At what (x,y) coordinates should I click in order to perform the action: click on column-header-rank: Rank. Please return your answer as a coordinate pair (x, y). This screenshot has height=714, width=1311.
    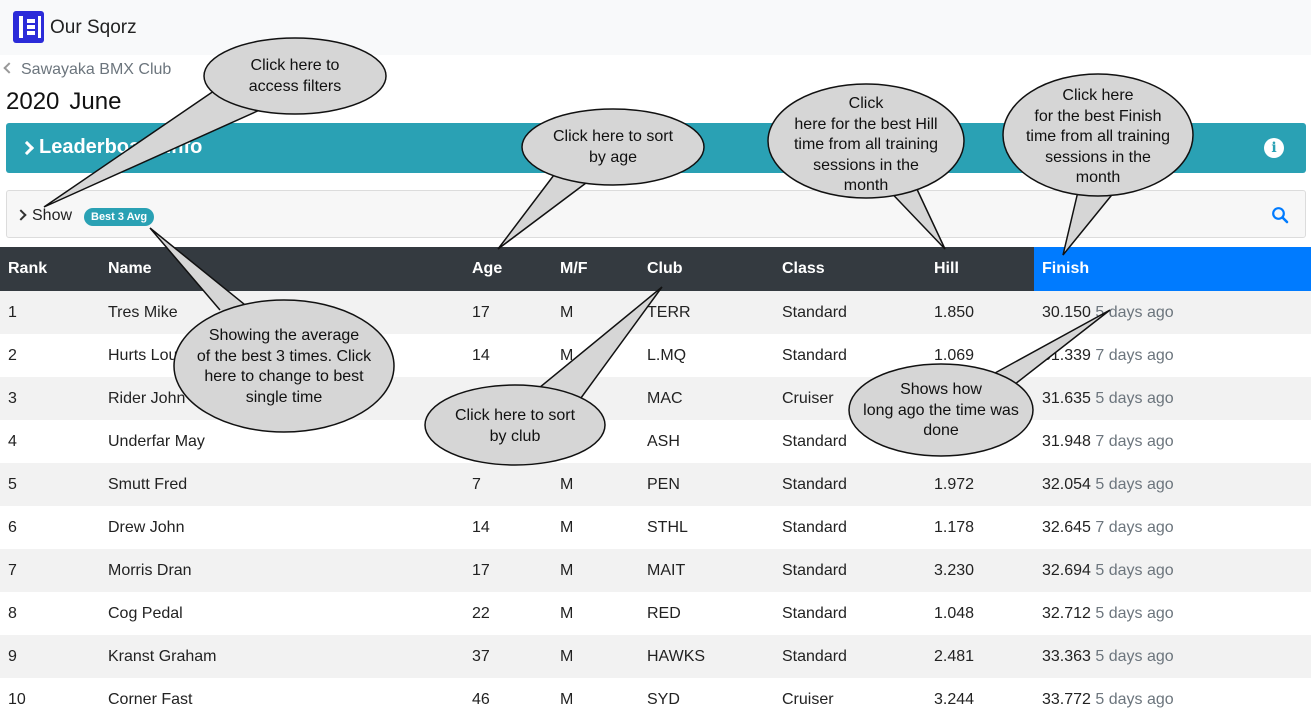
    Looking at the image, I should click on (50, 269).